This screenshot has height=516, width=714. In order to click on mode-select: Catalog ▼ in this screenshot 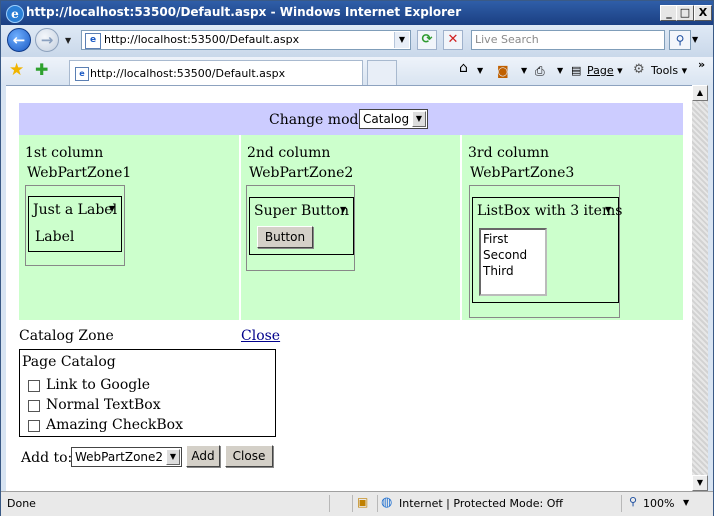, I will do `click(393, 119)`.